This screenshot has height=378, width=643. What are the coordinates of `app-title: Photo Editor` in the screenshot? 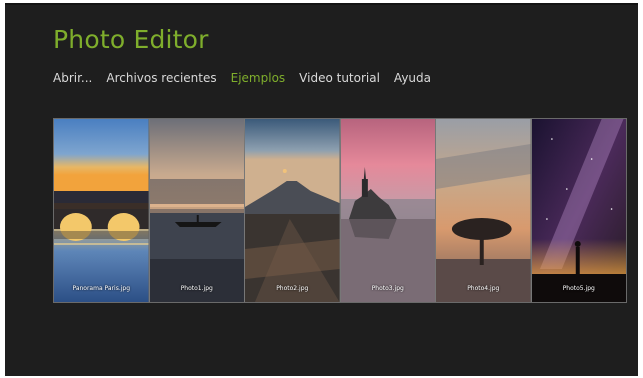 It's located at (131, 39).